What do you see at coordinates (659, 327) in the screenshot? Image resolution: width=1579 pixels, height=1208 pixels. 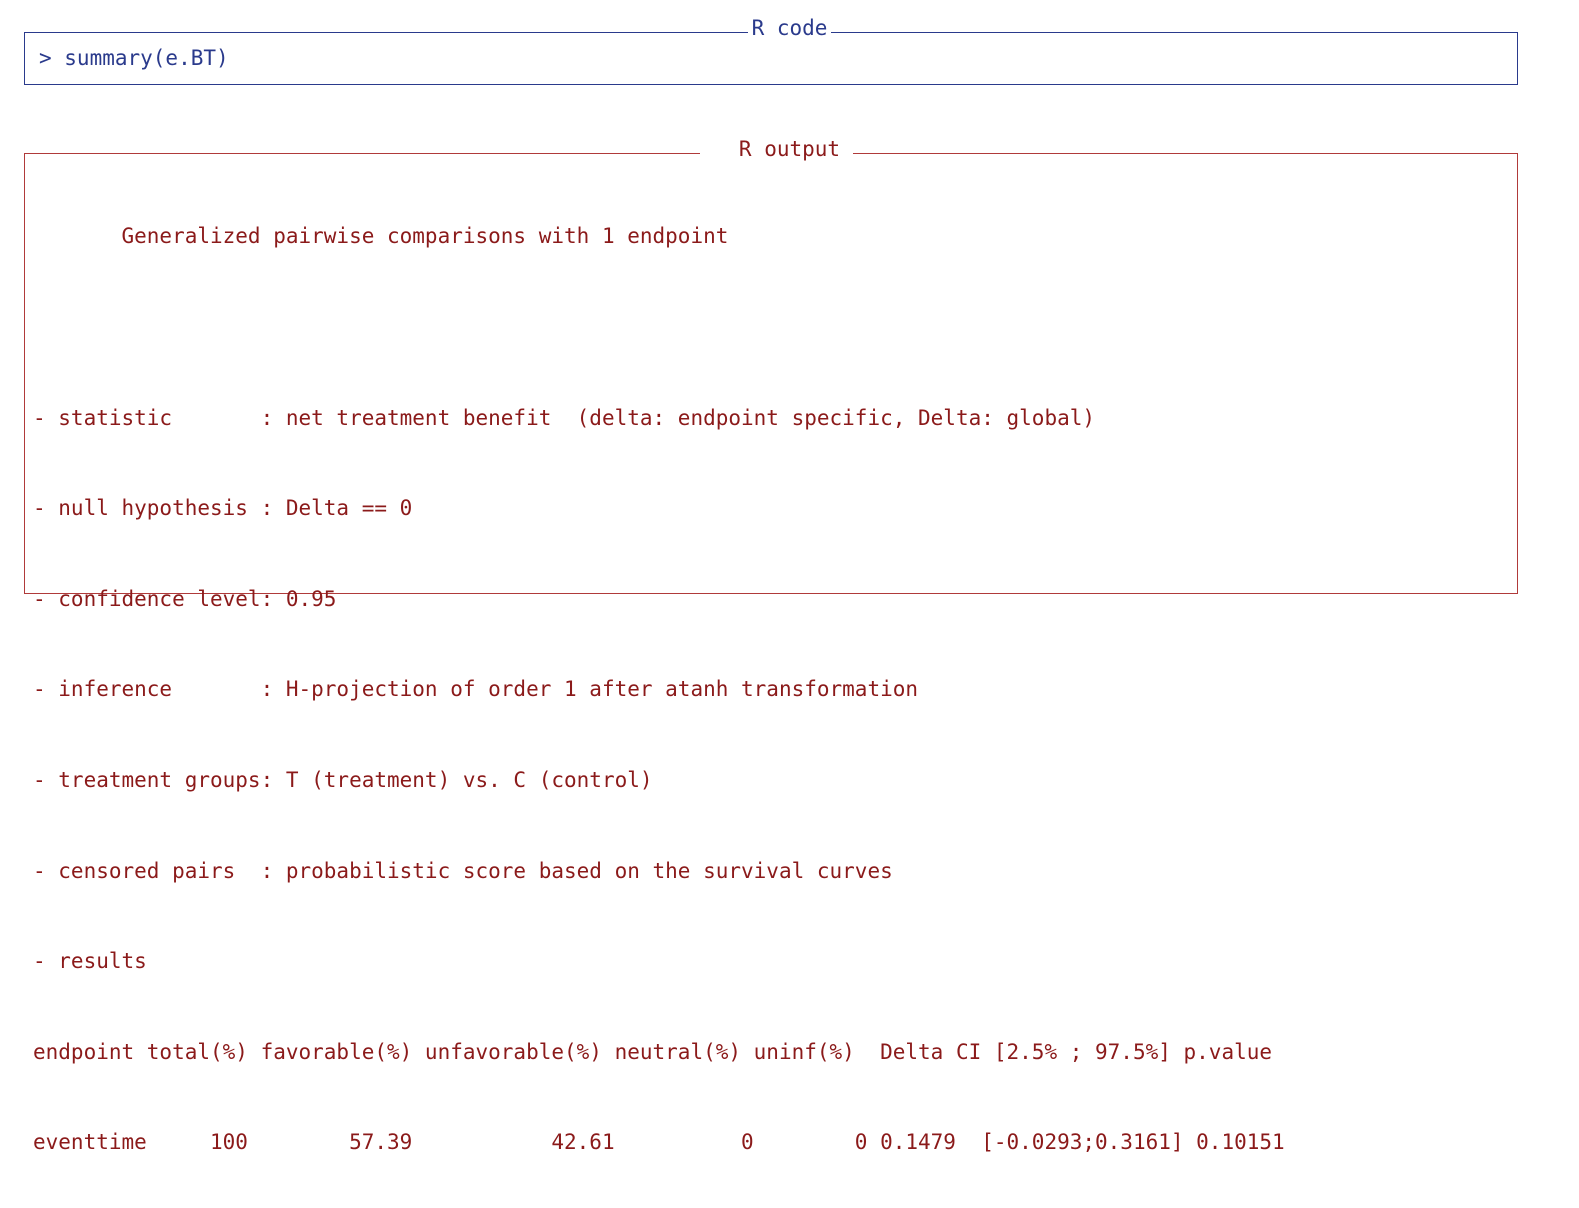 I see `output-line-blank` at bounding box center [659, 327].